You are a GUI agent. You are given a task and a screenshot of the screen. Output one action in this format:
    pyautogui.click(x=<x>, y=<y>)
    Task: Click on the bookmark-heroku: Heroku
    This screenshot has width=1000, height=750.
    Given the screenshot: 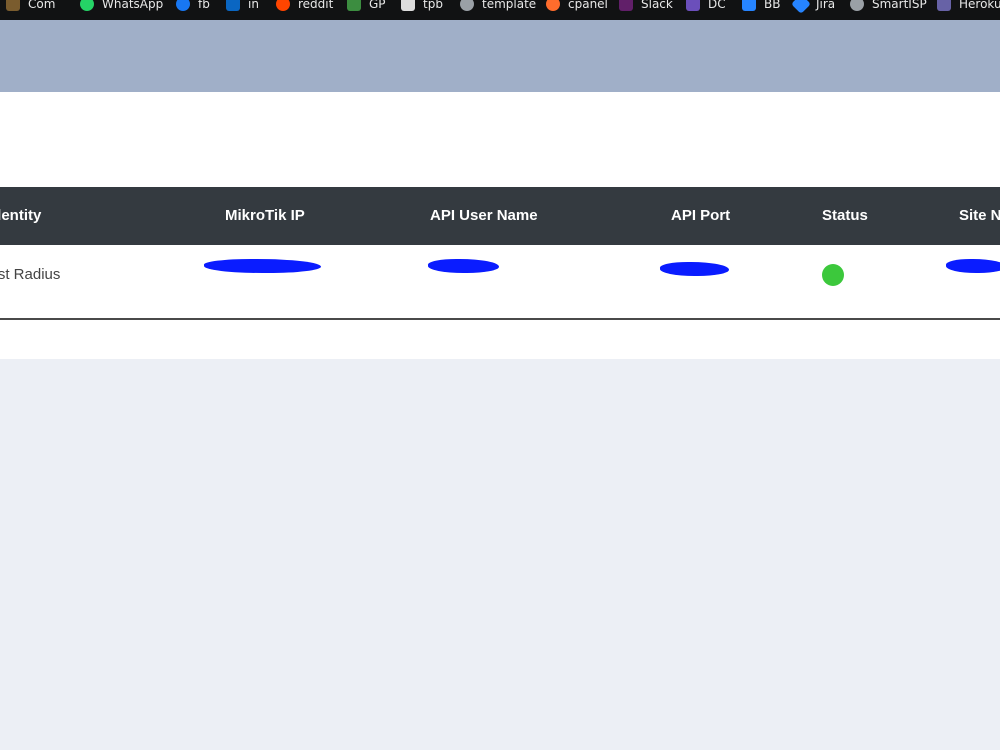 What is the action you would take?
    pyautogui.click(x=968, y=7)
    